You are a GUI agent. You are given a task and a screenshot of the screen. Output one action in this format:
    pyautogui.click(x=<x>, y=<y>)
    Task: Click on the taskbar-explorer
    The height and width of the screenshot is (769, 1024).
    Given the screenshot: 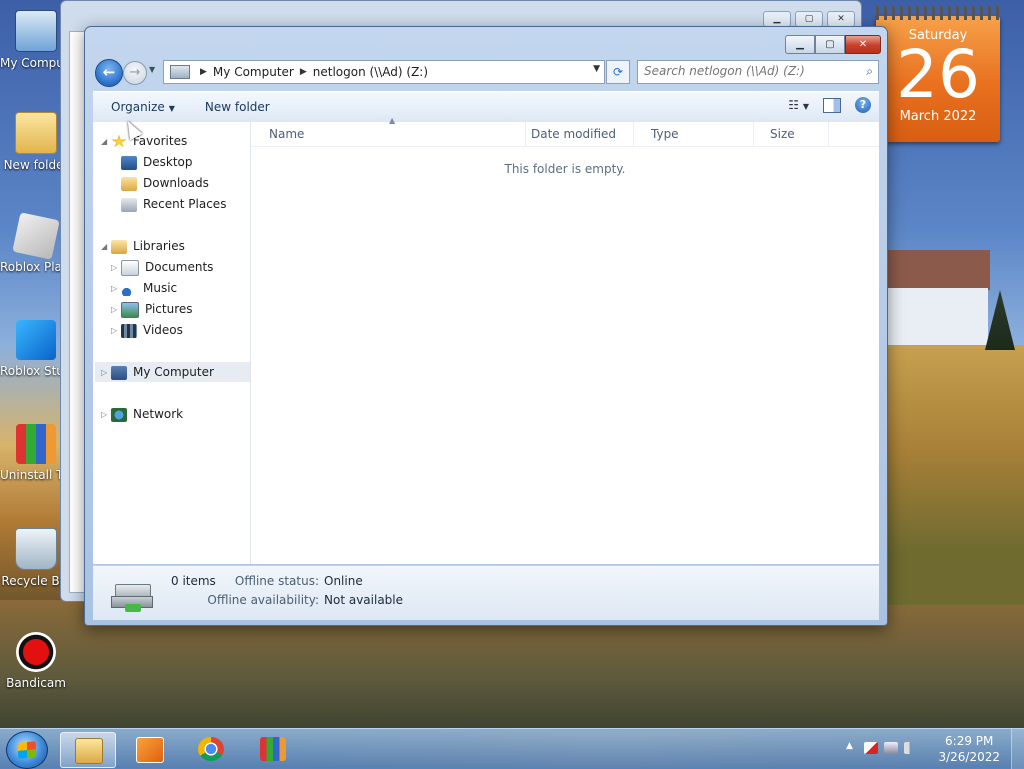 What is the action you would take?
    pyautogui.click(x=88, y=750)
    